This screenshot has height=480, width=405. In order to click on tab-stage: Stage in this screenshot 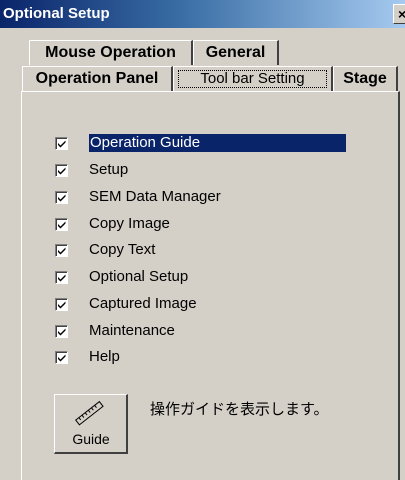, I will do `click(365, 78)`.